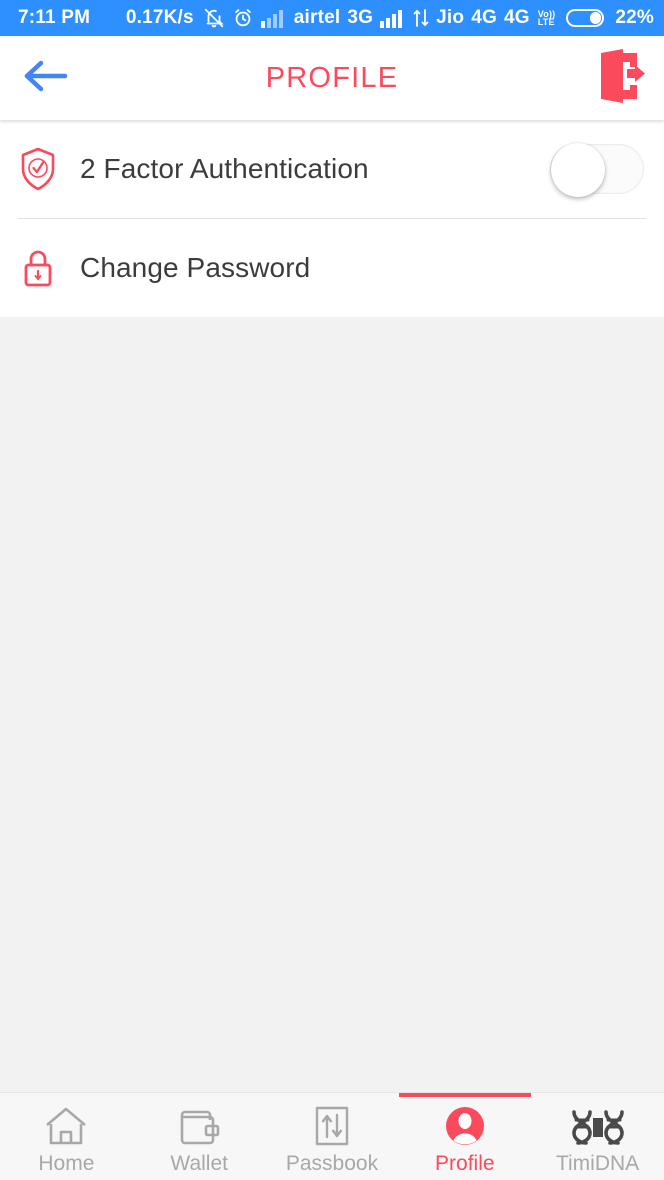 The height and width of the screenshot is (1180, 664). I want to click on nav-item-profile: Profile, so click(464, 1136).